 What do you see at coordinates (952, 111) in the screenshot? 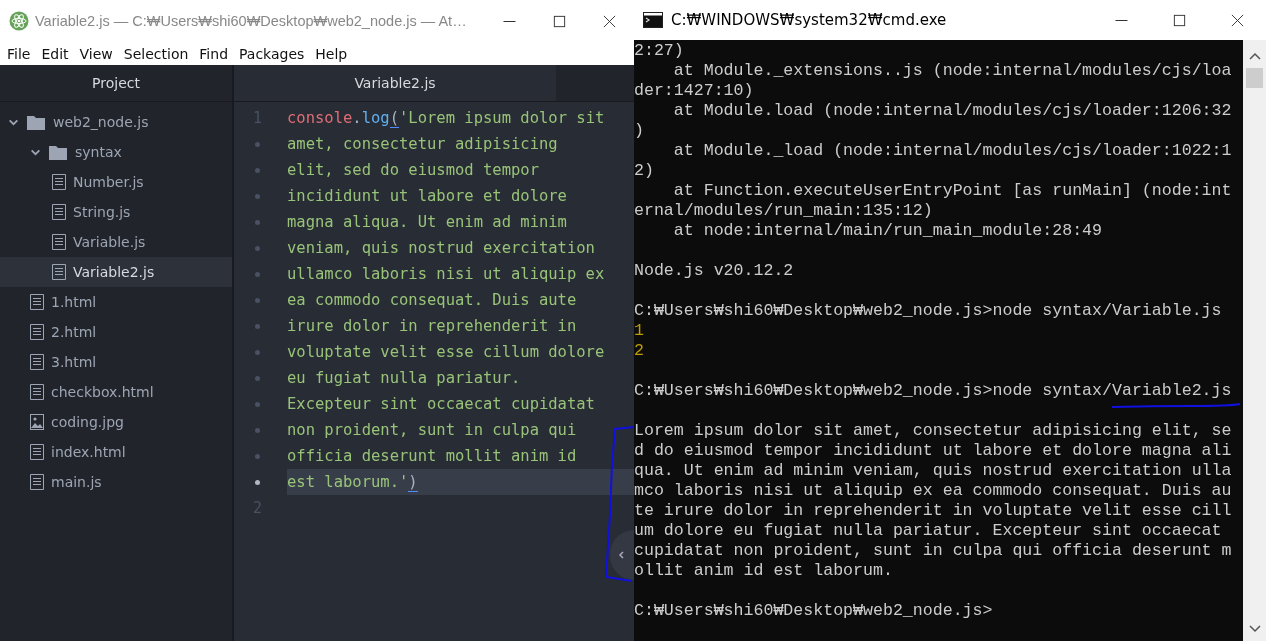
I see `console-line: at Module.load (node:internal/modules/cjs/loader:1206:32` at bounding box center [952, 111].